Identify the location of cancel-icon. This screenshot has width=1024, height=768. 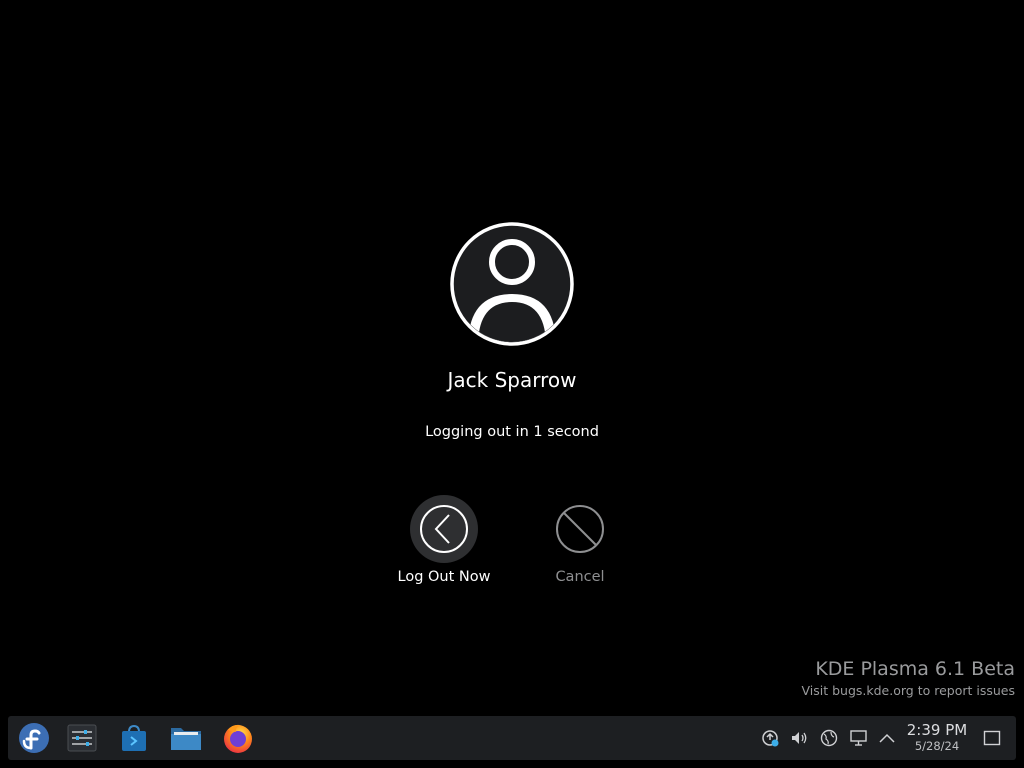
(580, 529).